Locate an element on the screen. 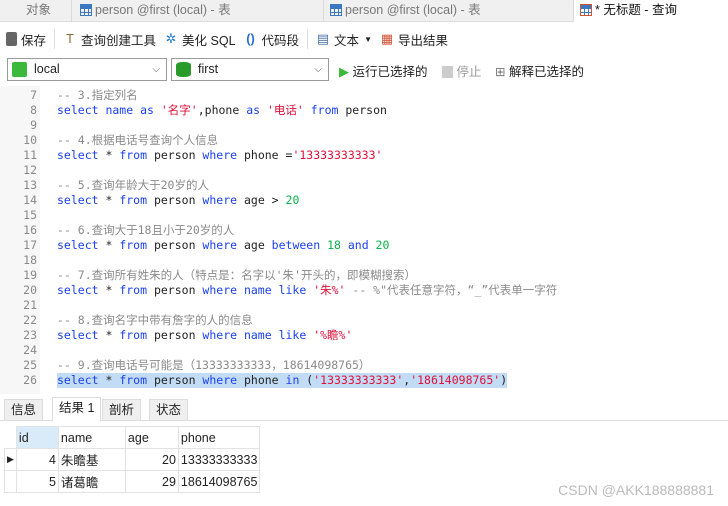  beautify-sql-button: ✲ 美化 SQL is located at coordinates (200, 39).